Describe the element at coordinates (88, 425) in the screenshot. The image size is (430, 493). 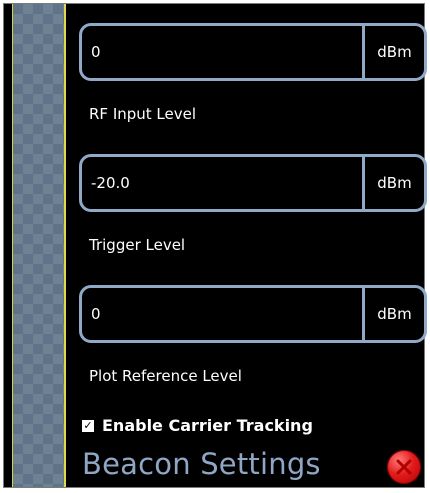
I see `enable-carrier-tracking-checkbox: ✓` at that location.